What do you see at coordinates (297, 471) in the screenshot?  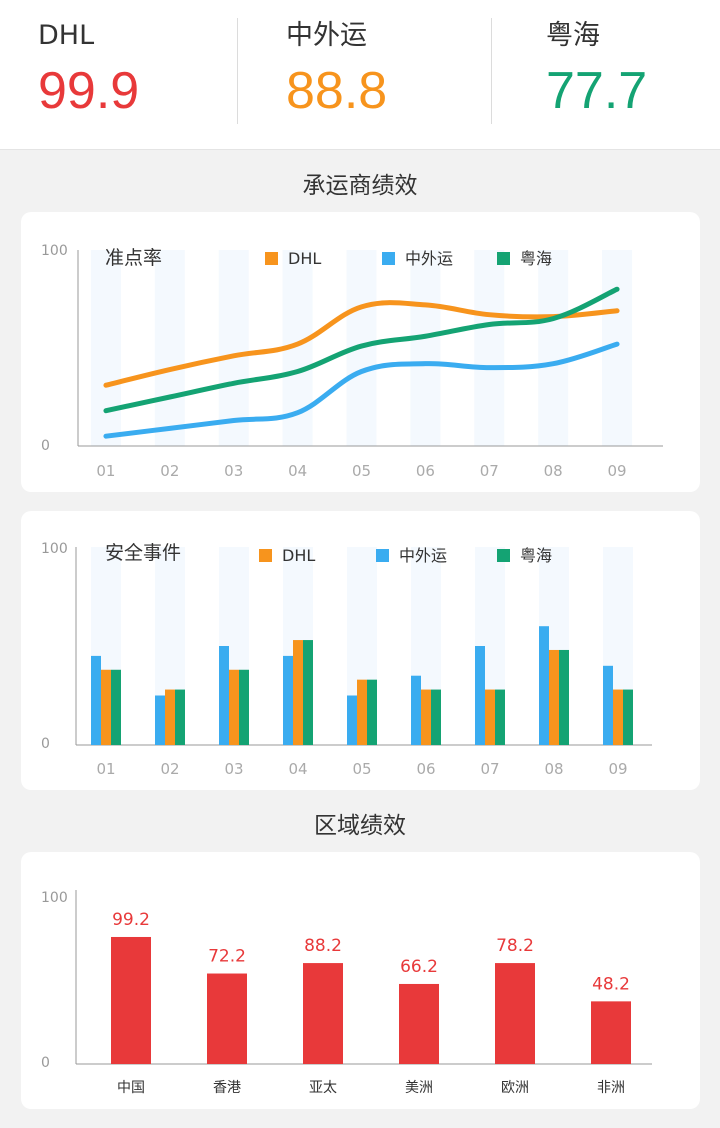 I see `x-tick-label: 04` at bounding box center [297, 471].